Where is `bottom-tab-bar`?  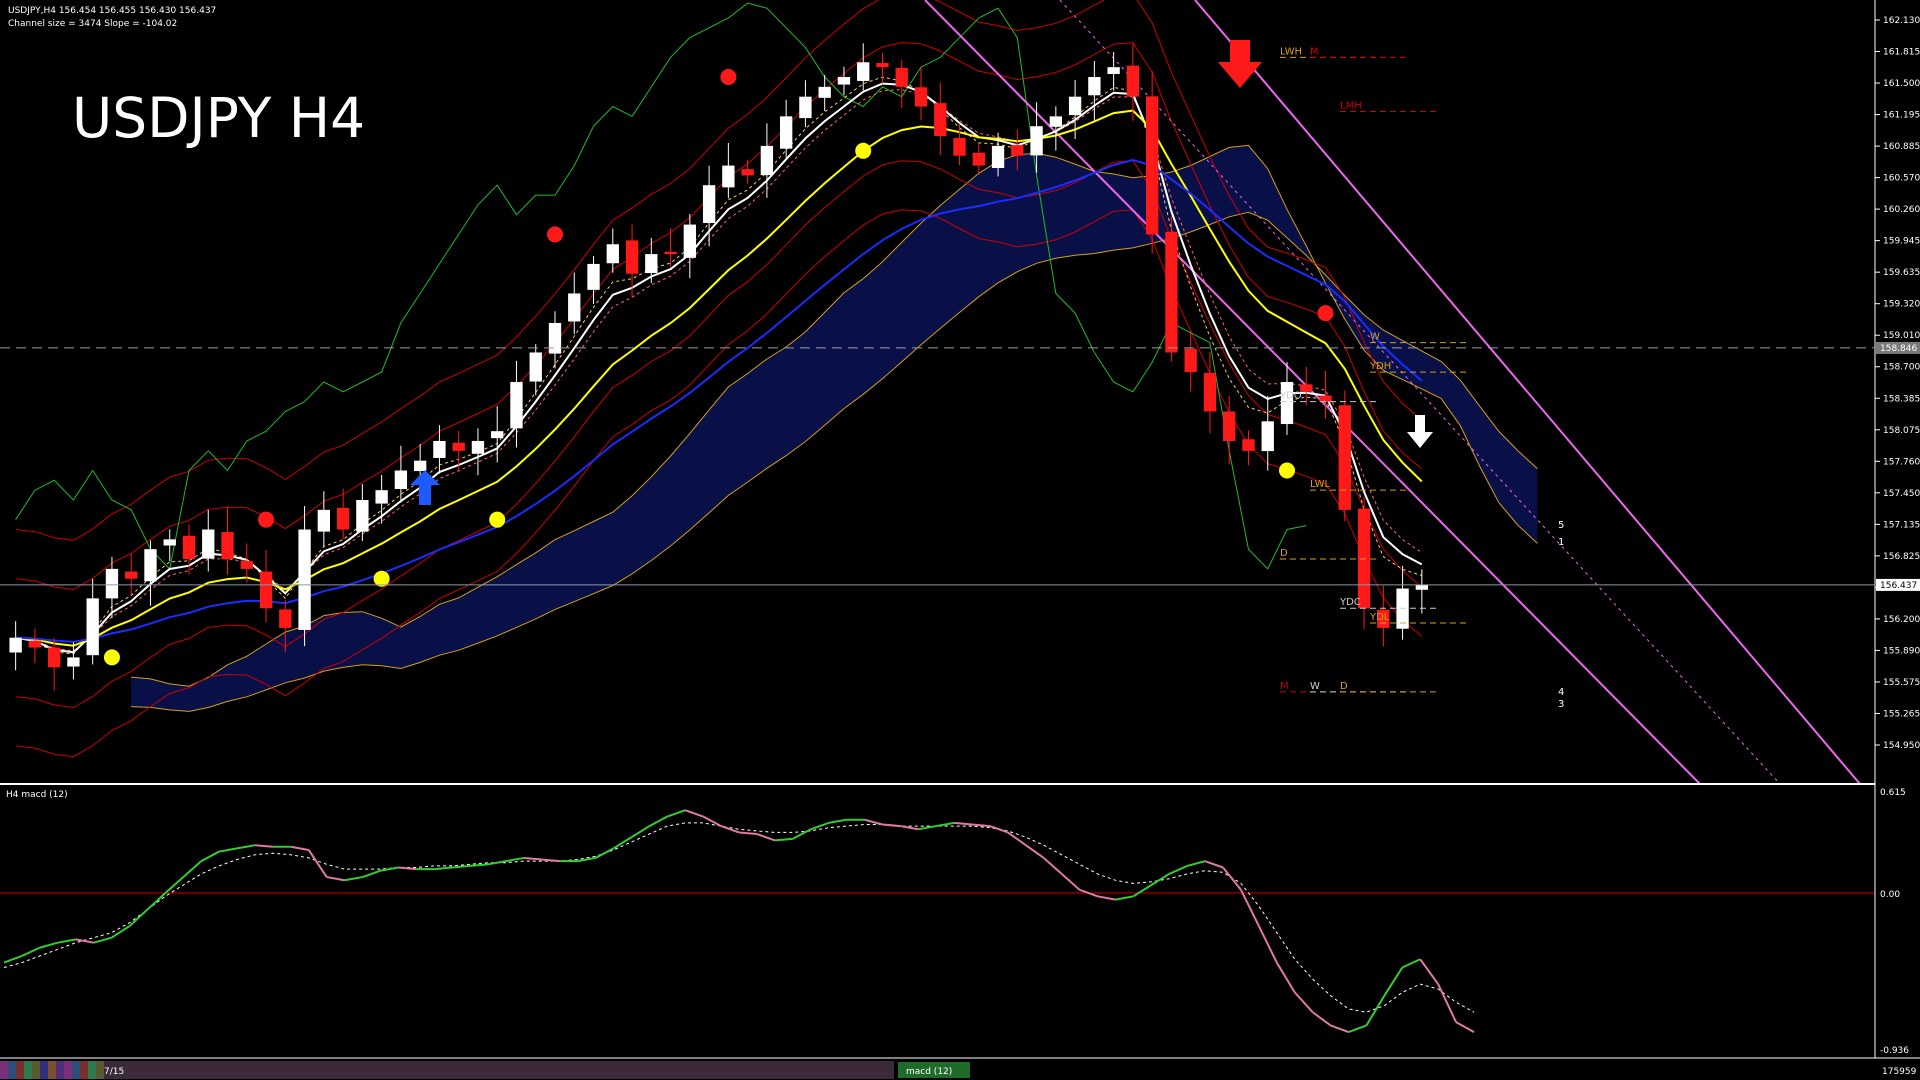
bottom-tab-bar is located at coordinates (499, 1070).